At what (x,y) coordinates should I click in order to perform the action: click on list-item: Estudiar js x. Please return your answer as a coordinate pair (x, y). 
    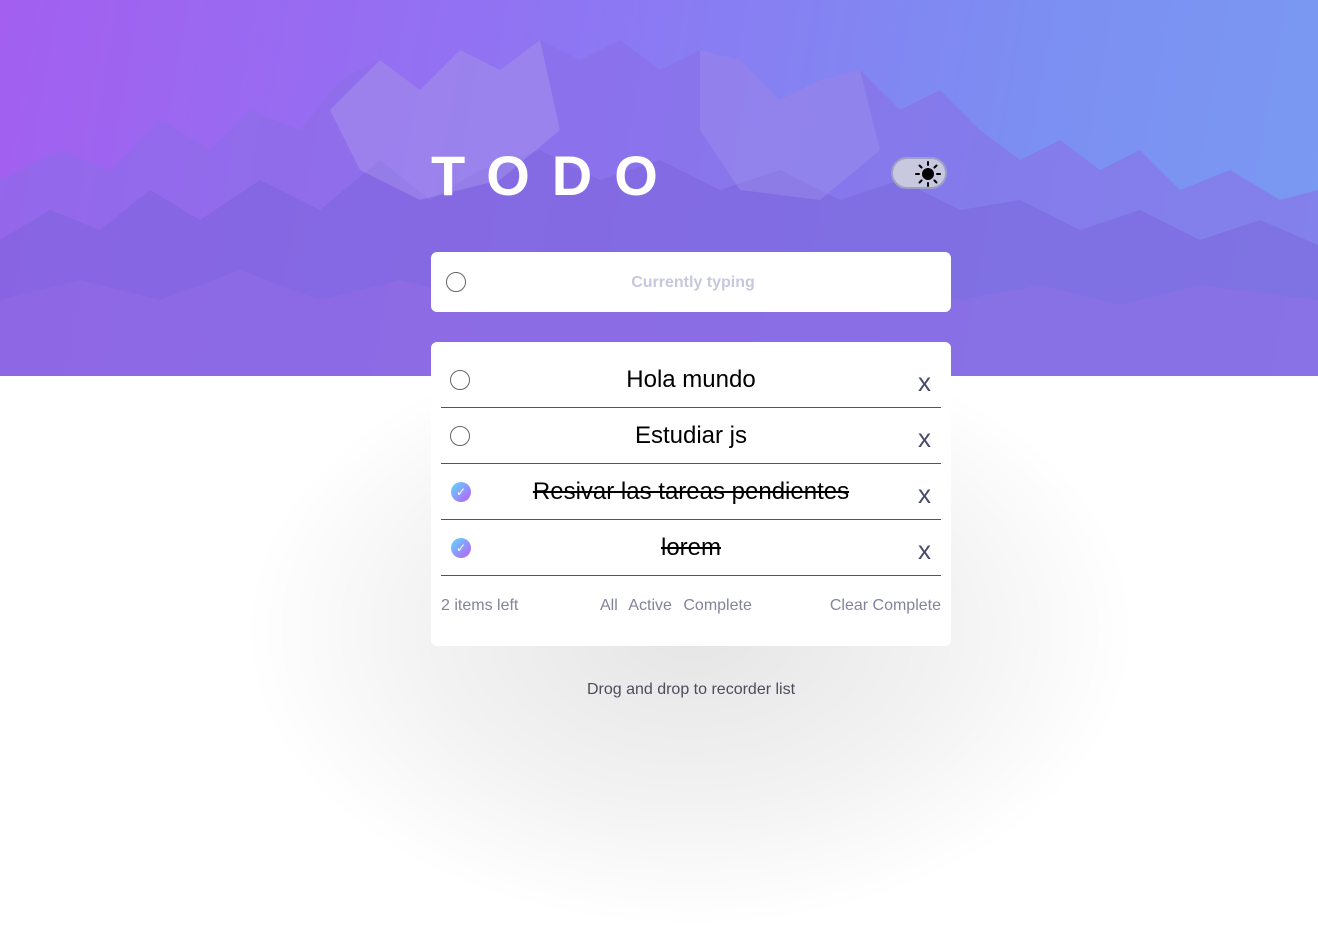
    Looking at the image, I should click on (691, 436).